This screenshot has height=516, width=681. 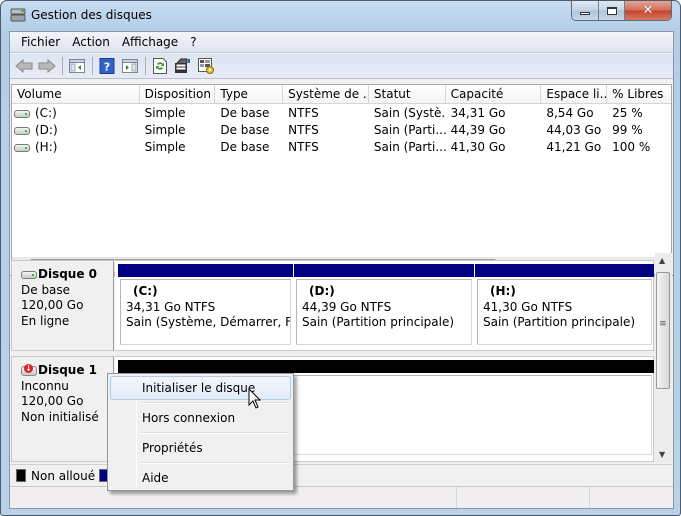 I want to click on minimize-button, so click(x=585, y=10).